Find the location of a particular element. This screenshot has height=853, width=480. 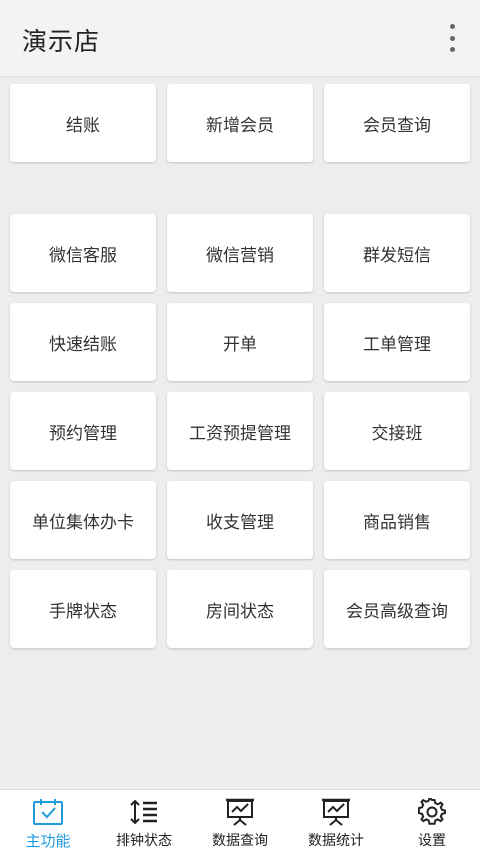

tab-data-statistics: 数据统计 is located at coordinates (336, 821).